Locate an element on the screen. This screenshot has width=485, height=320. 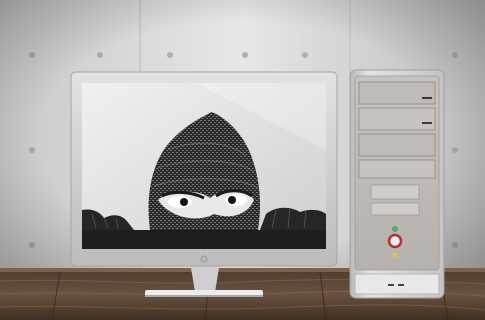
front-usb-panel is located at coordinates (395, 192).